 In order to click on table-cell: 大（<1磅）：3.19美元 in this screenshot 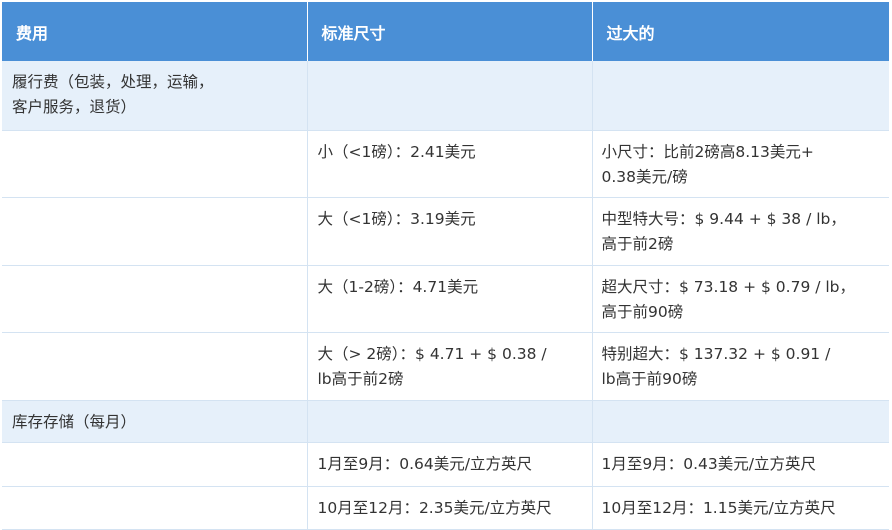, I will do `click(450, 231)`.